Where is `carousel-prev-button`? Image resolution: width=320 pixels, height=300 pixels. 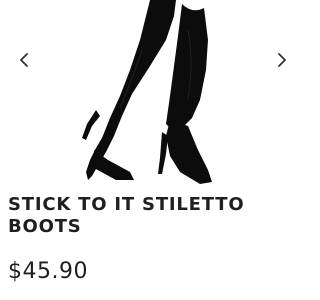 carousel-prev-button is located at coordinates (24, 60).